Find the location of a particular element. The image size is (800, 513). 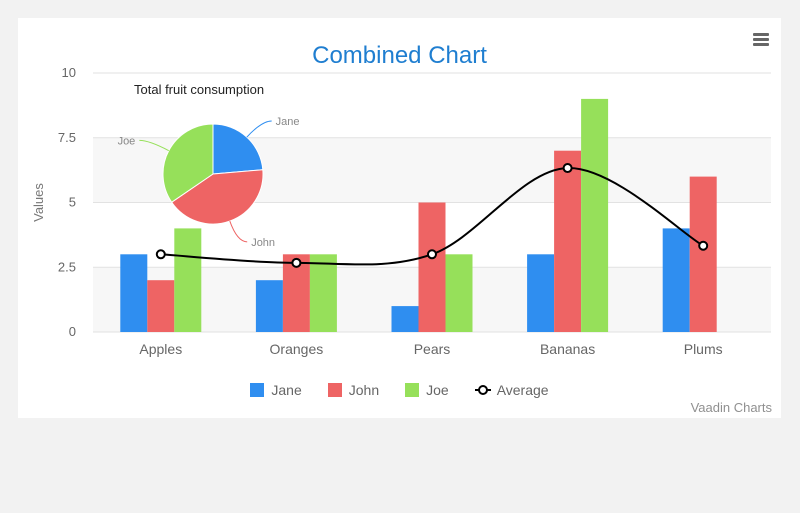

pie-slice-jane is located at coordinates (238, 149).